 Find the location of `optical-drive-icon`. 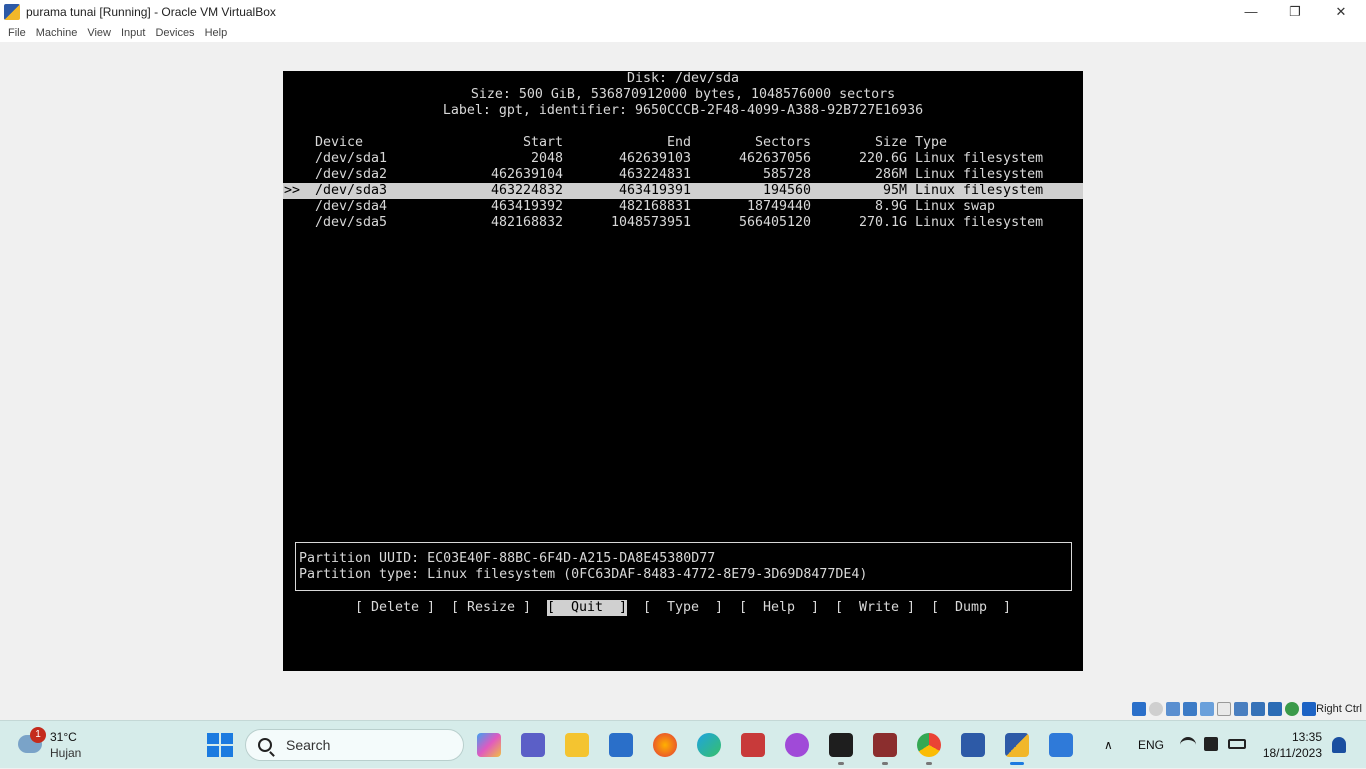

optical-drive-icon is located at coordinates (1156, 709).